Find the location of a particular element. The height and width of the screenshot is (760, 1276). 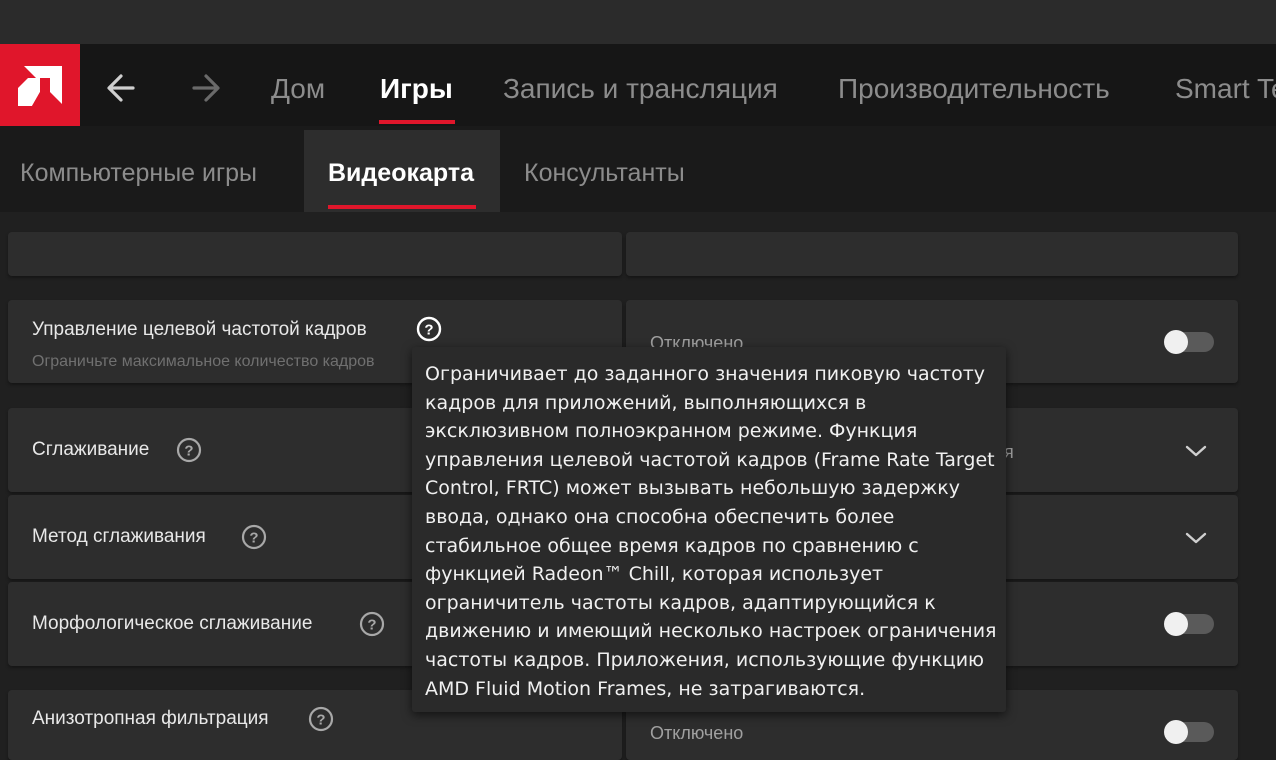

nav-tab-performance: Производительность is located at coordinates (974, 89).